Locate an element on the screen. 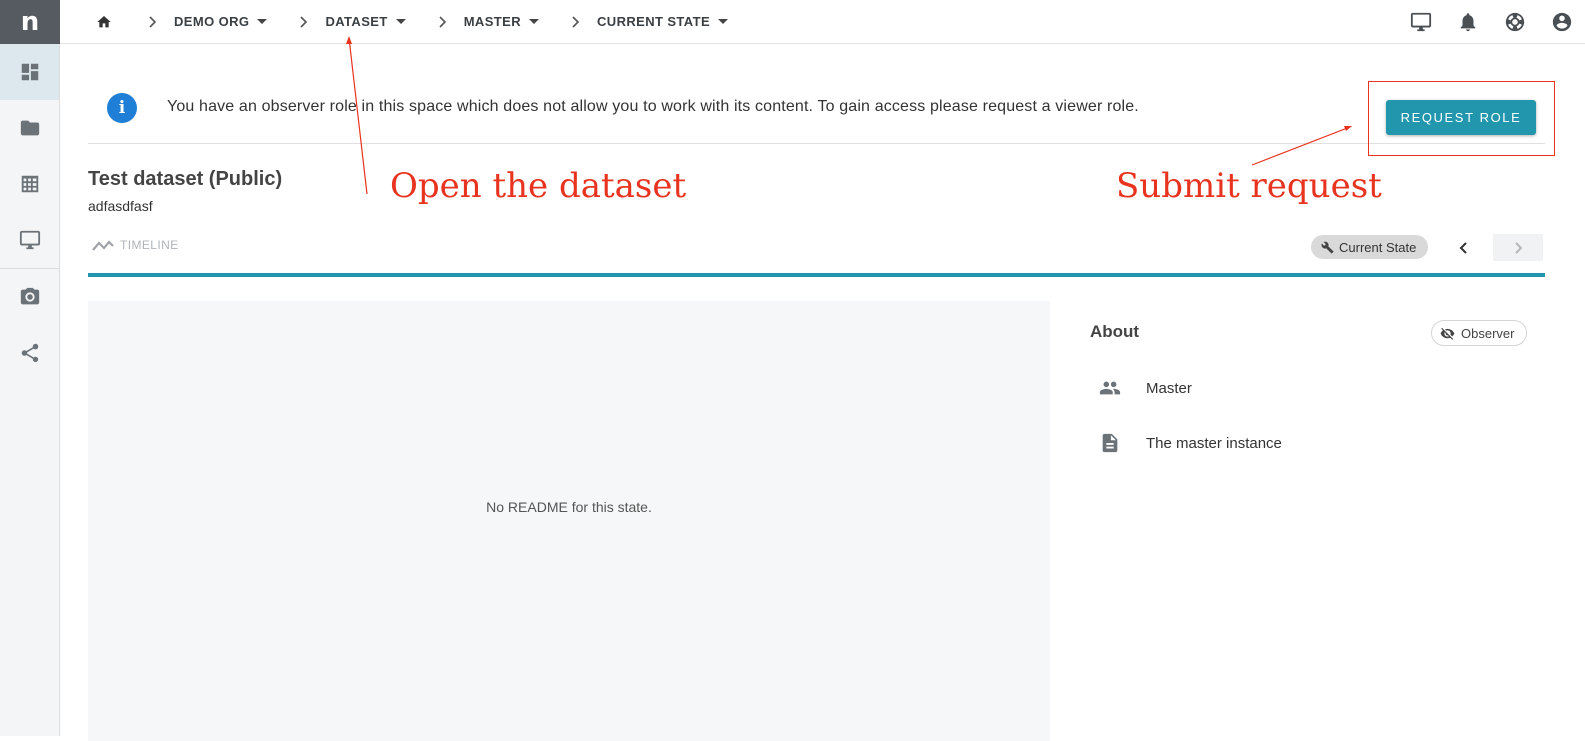  role-chip: Observer is located at coordinates (1479, 333).